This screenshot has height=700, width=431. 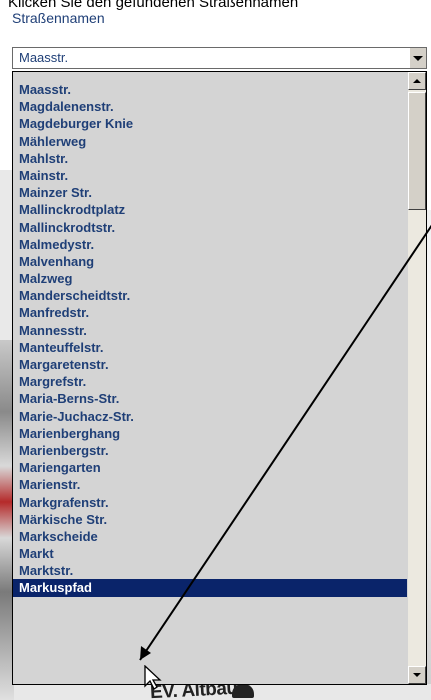 I want to click on street-select: Maasstr., so click(x=219, y=58).